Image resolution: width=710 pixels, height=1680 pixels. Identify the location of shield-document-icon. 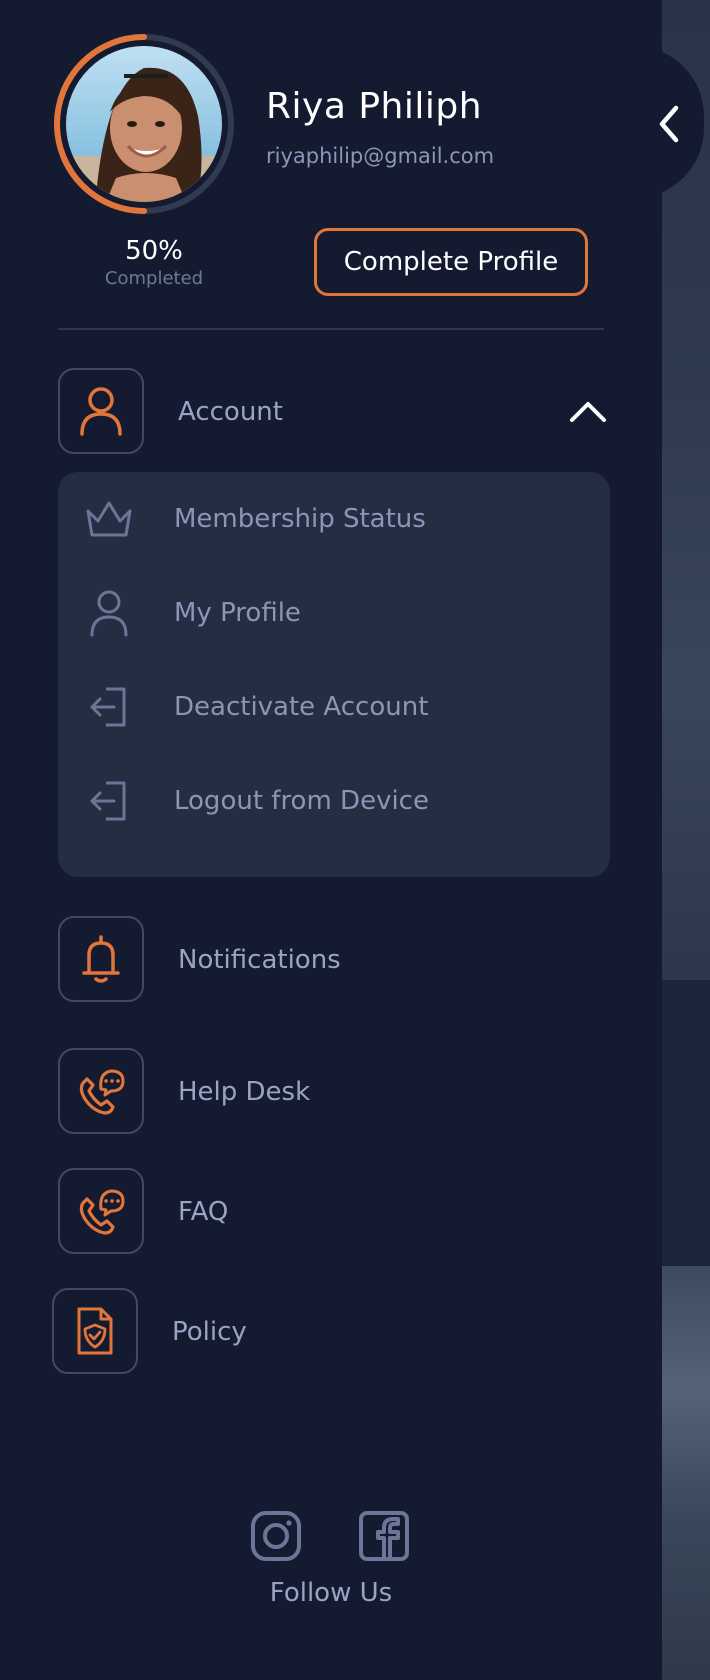
(95, 1331).